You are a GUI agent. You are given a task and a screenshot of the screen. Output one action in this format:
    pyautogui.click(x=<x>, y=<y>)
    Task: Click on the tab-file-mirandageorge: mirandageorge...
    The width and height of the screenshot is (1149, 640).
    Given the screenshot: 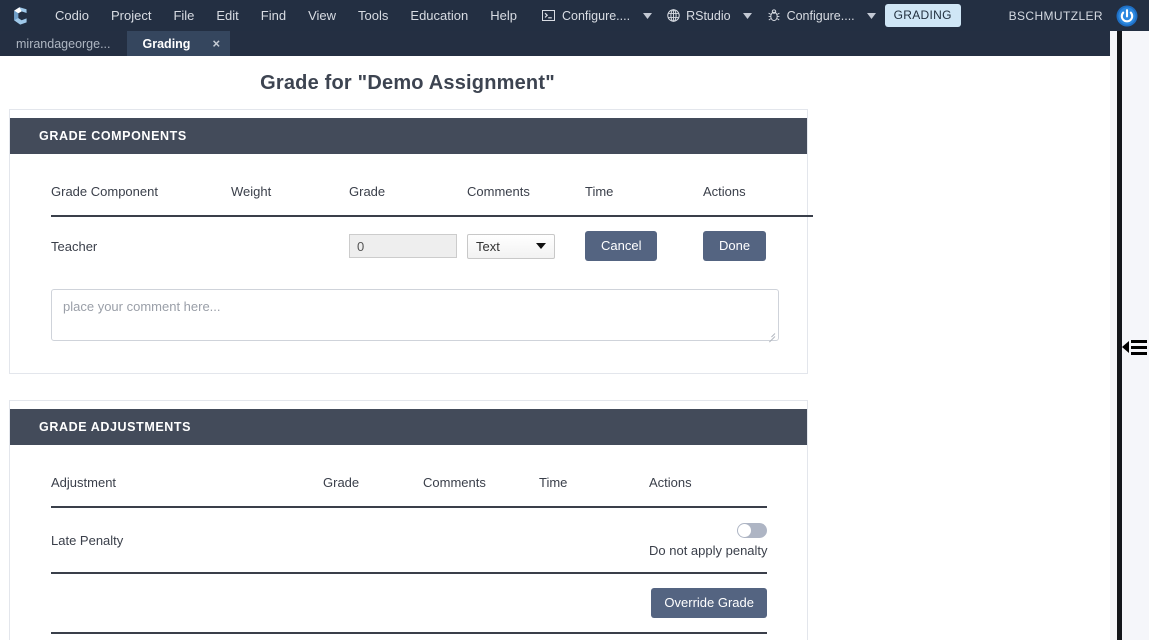 What is the action you would take?
    pyautogui.click(x=63, y=43)
    